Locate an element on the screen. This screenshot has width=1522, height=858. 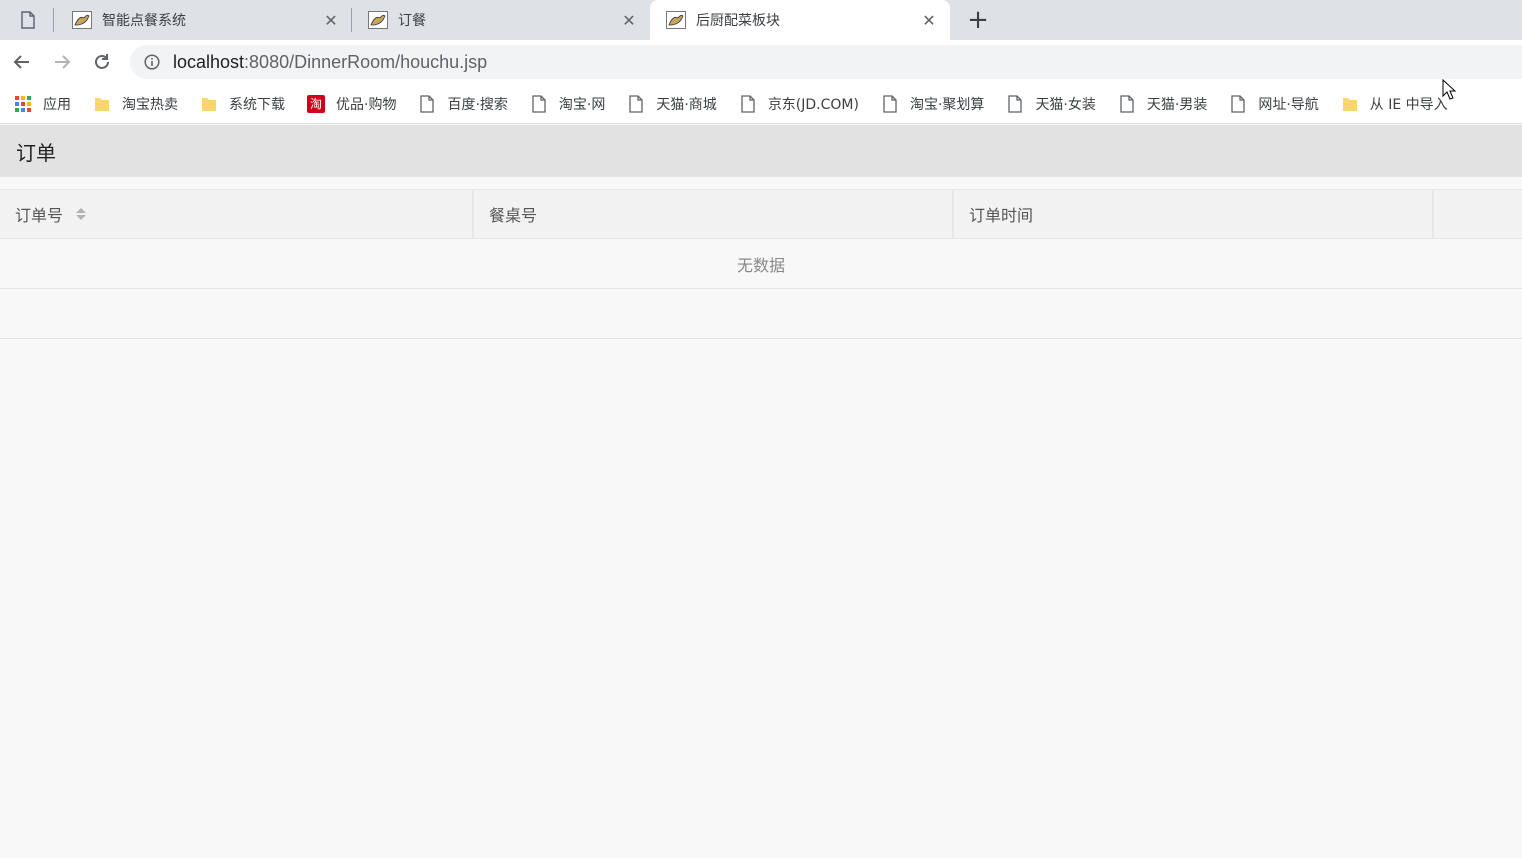
panel-header: 订单 is located at coordinates (761, 151).